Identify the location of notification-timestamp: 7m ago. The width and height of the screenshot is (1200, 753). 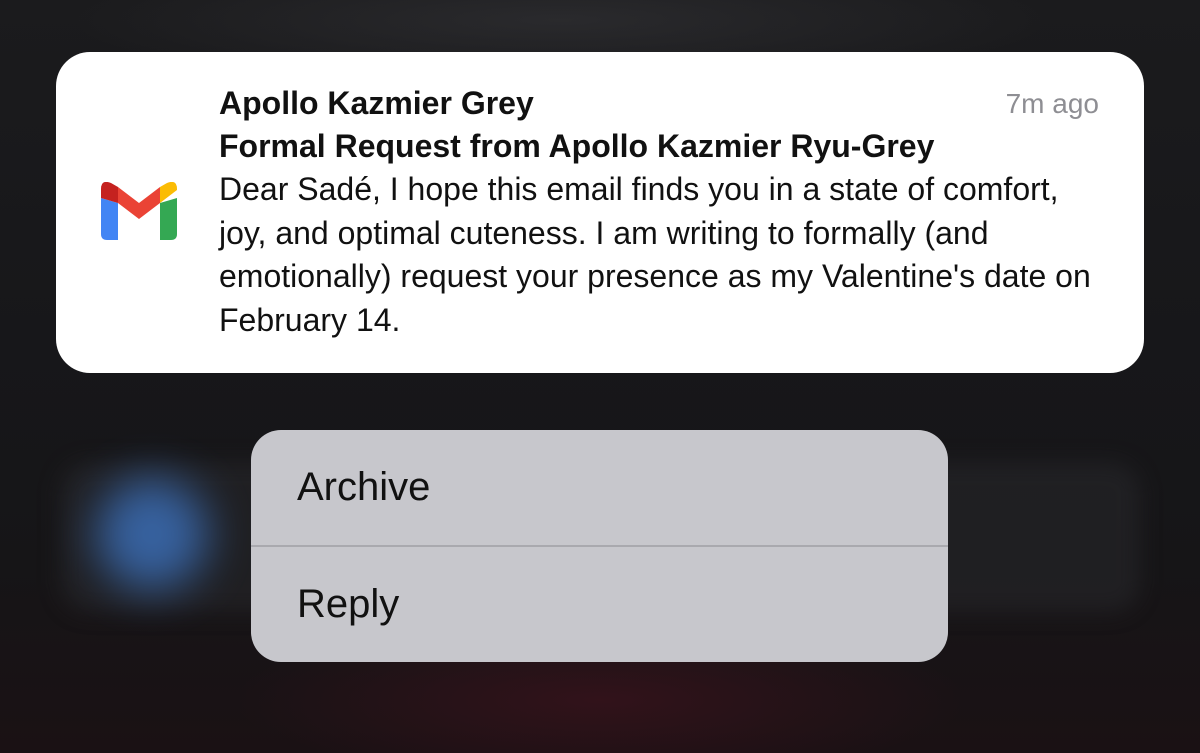
(1052, 103).